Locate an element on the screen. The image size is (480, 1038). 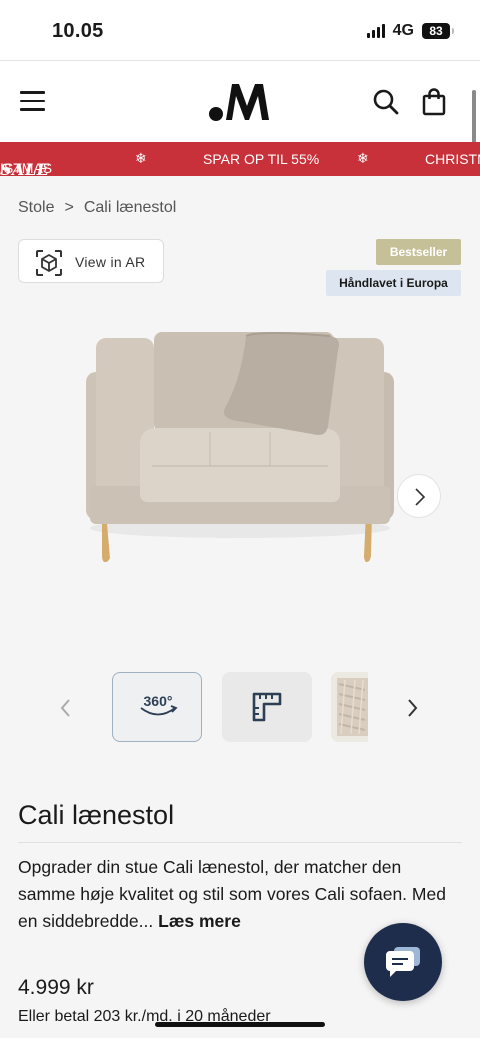
chat-button is located at coordinates (403, 962).